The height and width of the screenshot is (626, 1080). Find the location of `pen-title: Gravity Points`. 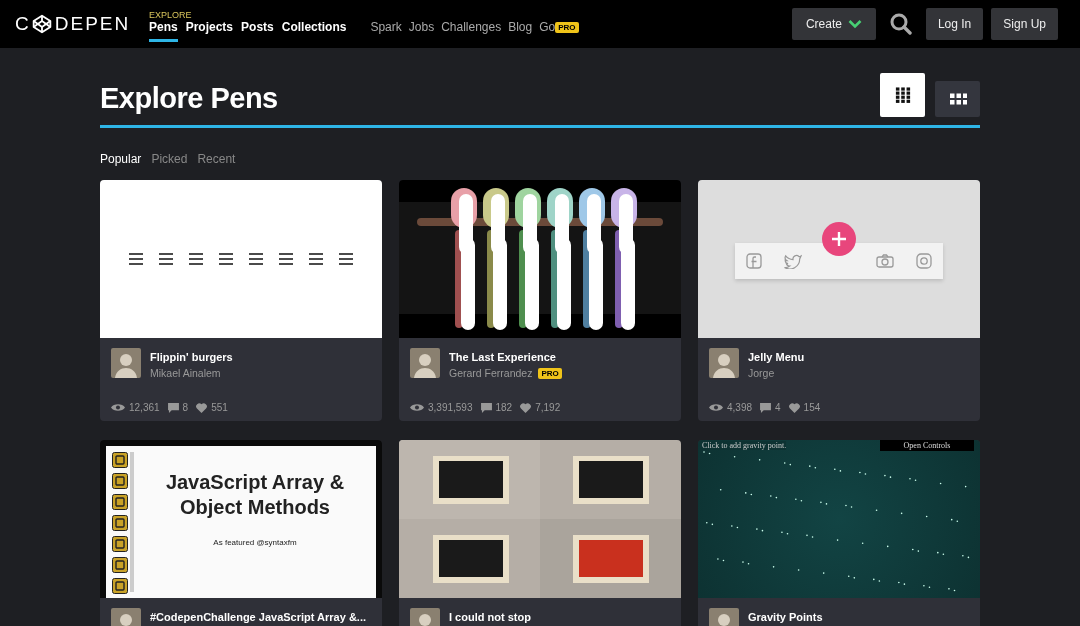

pen-title: Gravity Points is located at coordinates (785, 617).